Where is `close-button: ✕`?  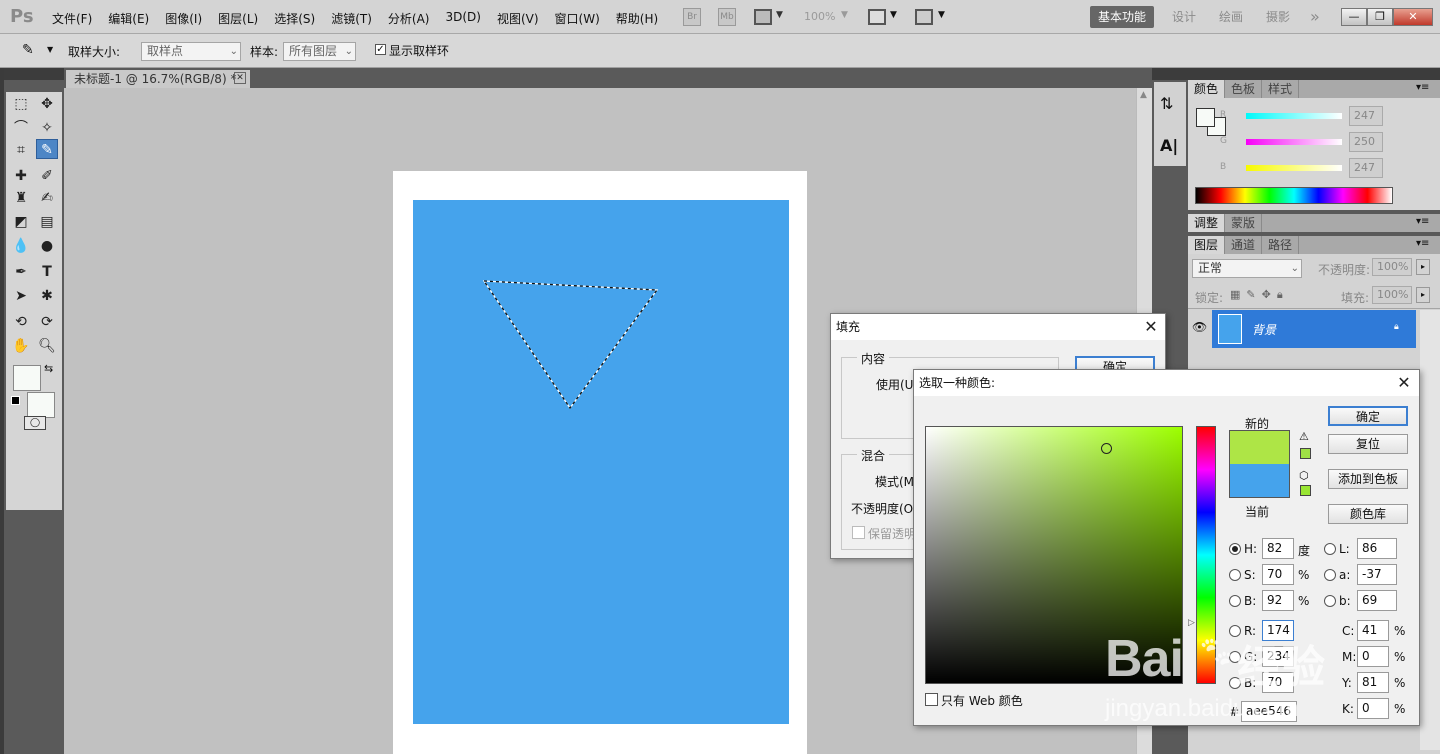 close-button: ✕ is located at coordinates (1413, 17).